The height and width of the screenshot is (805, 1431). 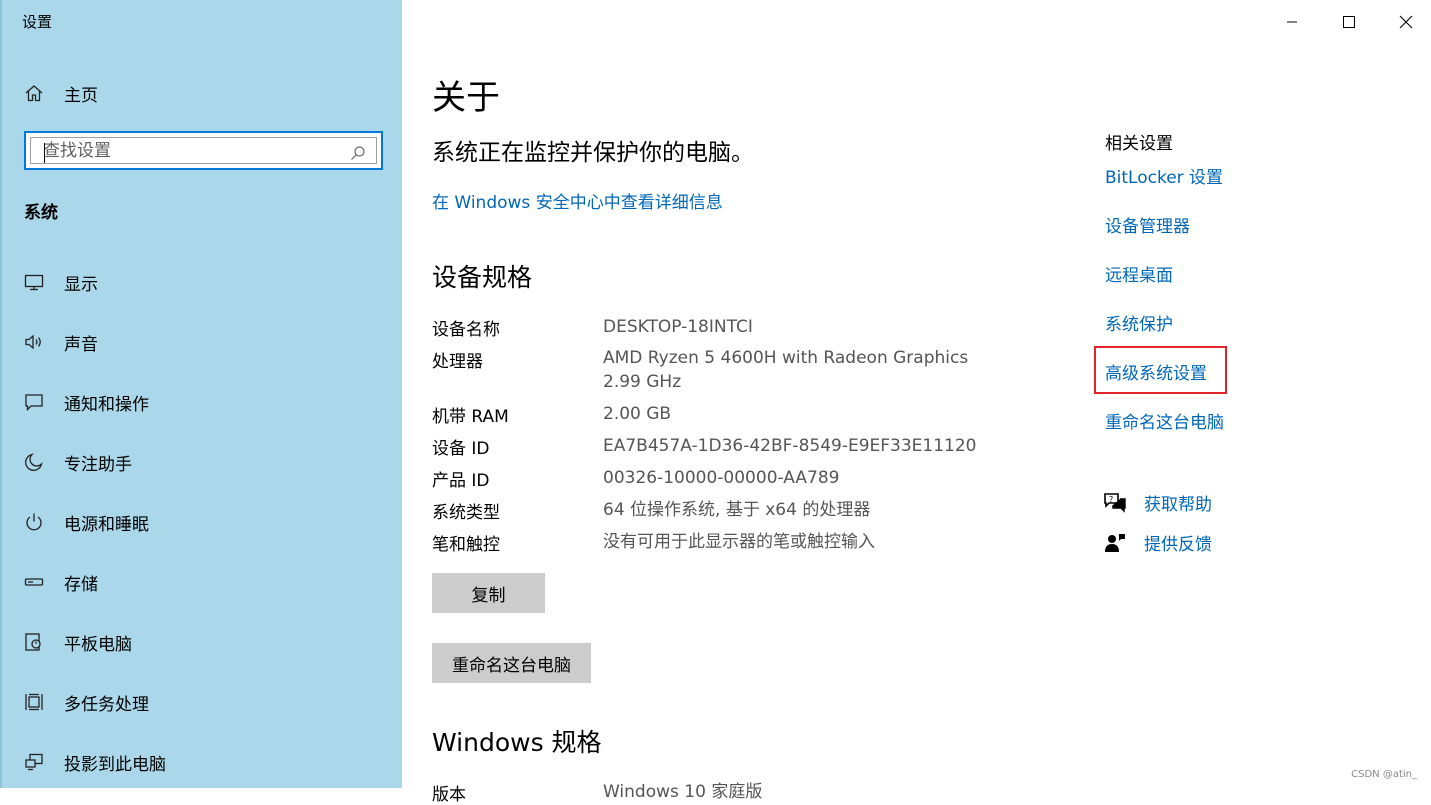 I want to click on search-box, so click(x=203, y=150).